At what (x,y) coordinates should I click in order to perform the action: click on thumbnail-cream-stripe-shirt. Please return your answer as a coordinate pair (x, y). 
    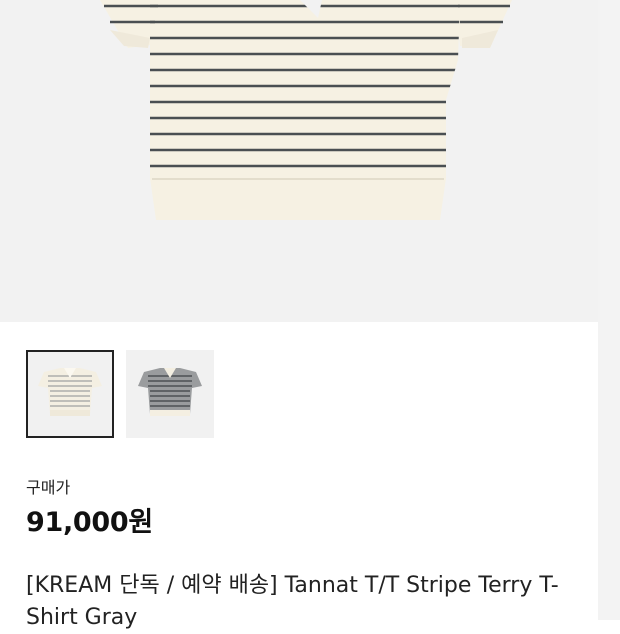
    Looking at the image, I should click on (70, 394).